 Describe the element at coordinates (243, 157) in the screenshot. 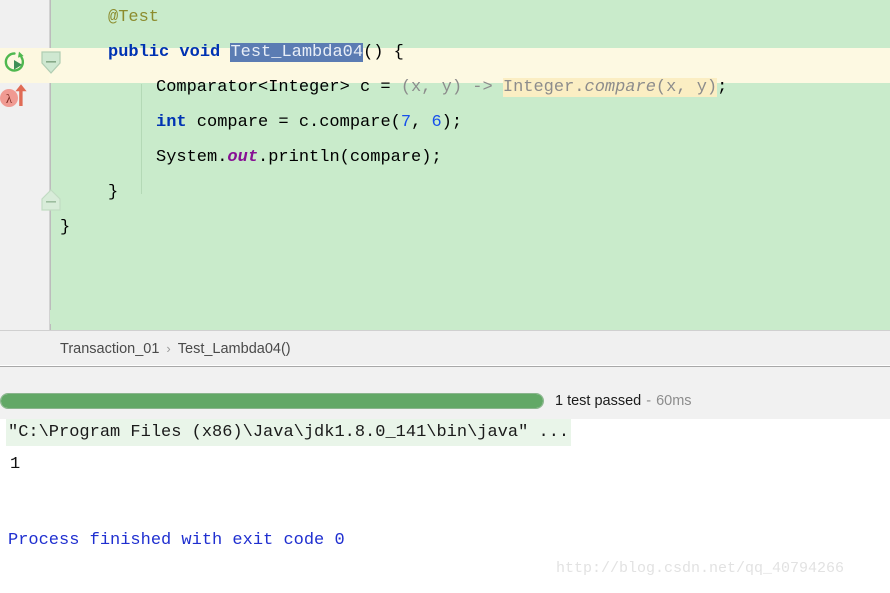

I see `code-token: out` at that location.